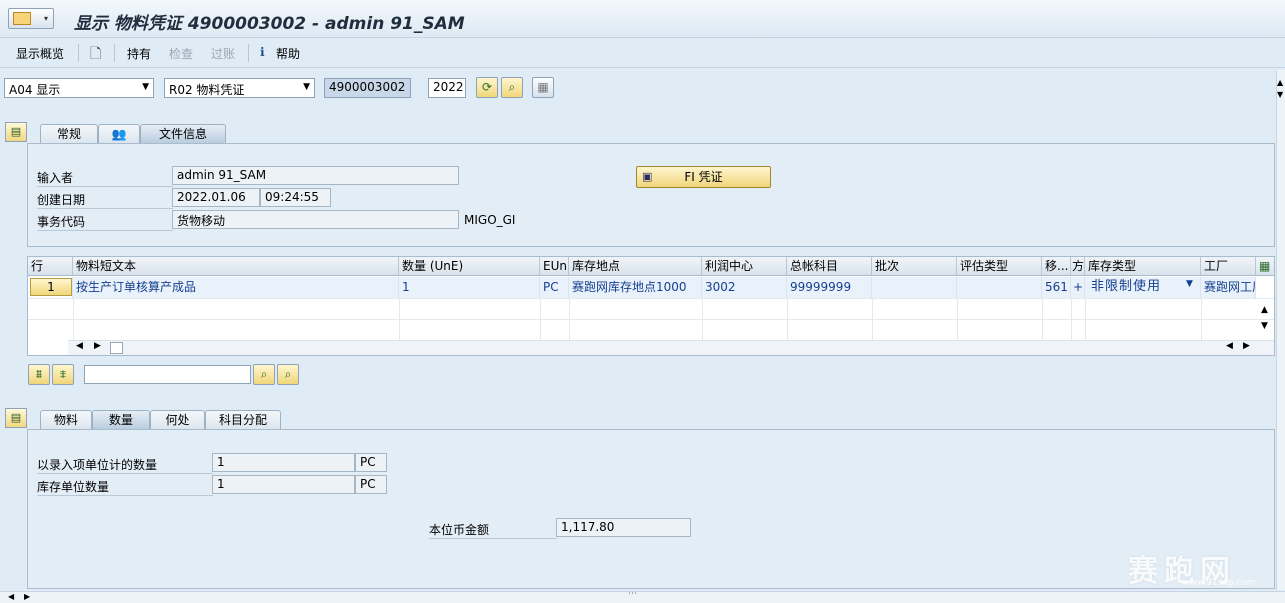 This screenshot has height=603, width=1285. I want to click on qty-entry-unit-field: PC, so click(371, 462).